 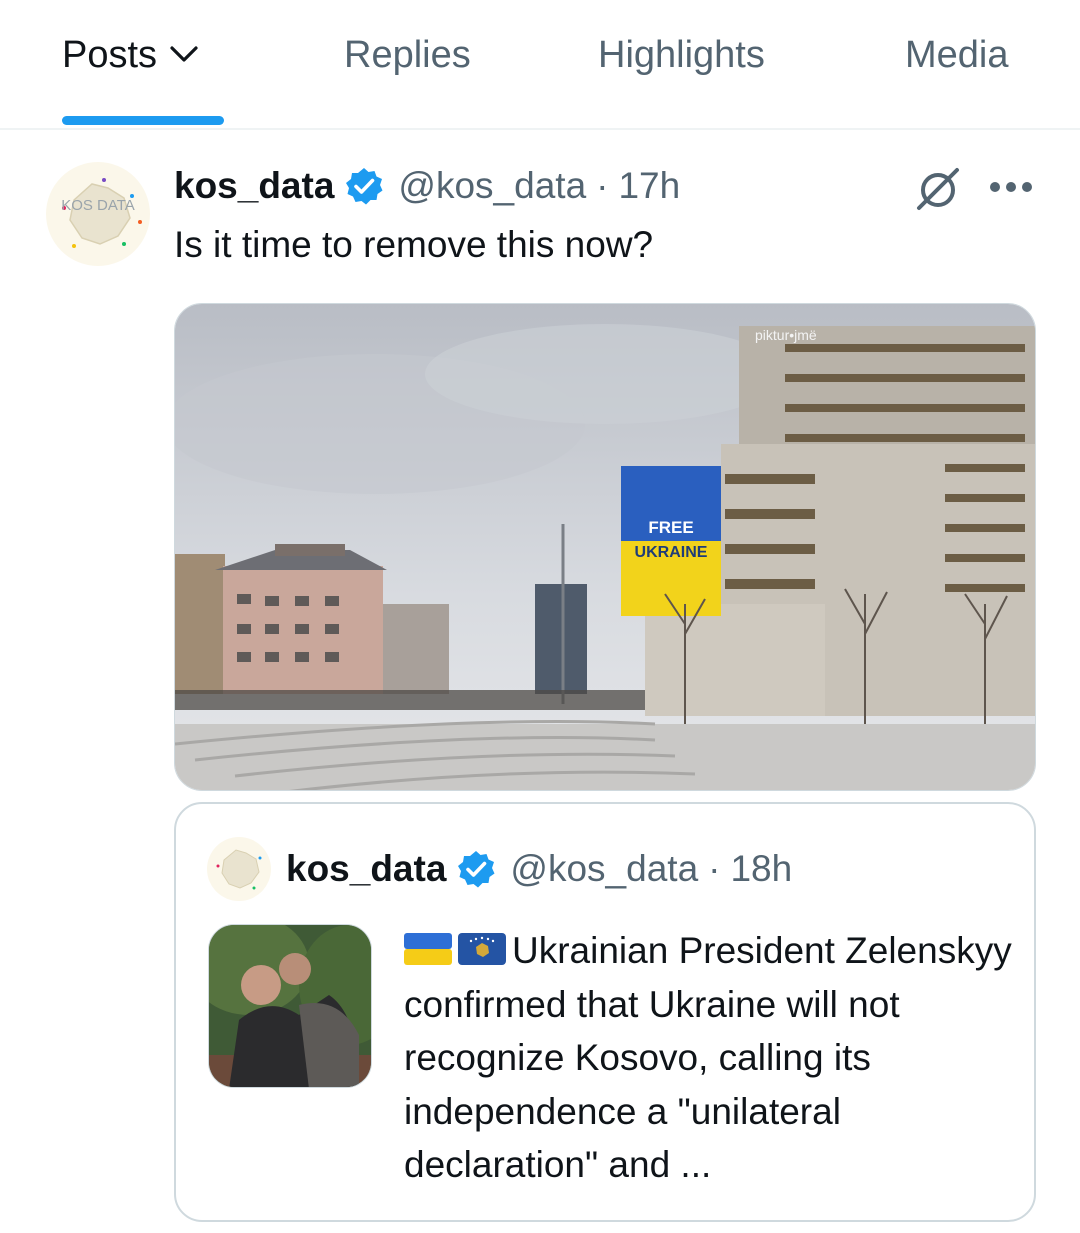 What do you see at coordinates (938, 188) in the screenshot?
I see `grok-icon` at bounding box center [938, 188].